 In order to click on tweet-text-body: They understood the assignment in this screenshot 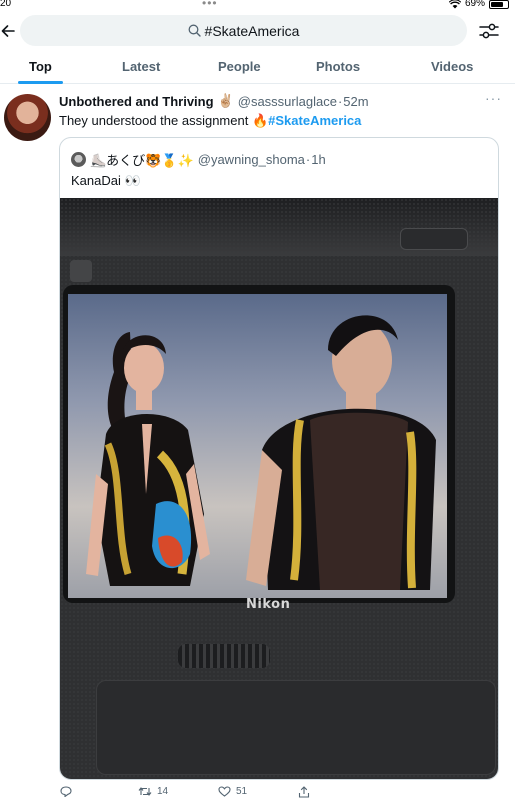, I will do `click(154, 120)`.